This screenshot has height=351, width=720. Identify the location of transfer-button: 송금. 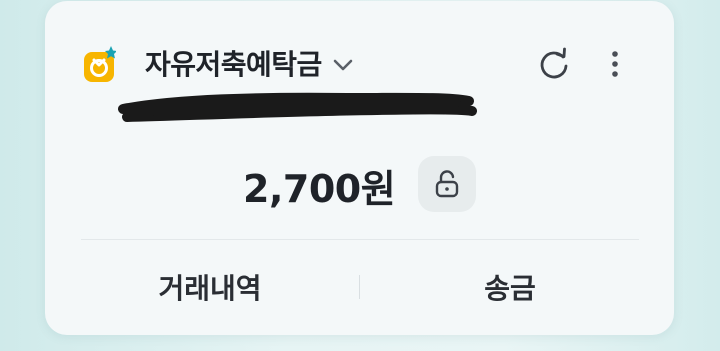
(510, 287).